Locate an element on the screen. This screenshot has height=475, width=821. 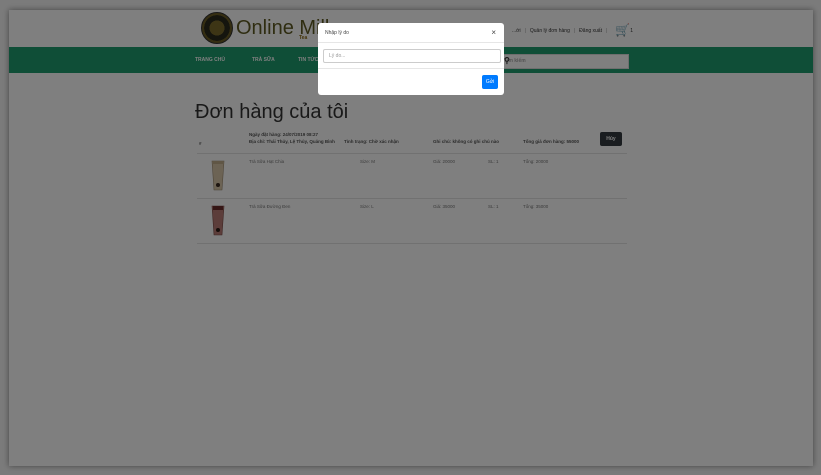
reason-modal: Nhập lý do × Lý do... Gửi is located at coordinates (411, 59).